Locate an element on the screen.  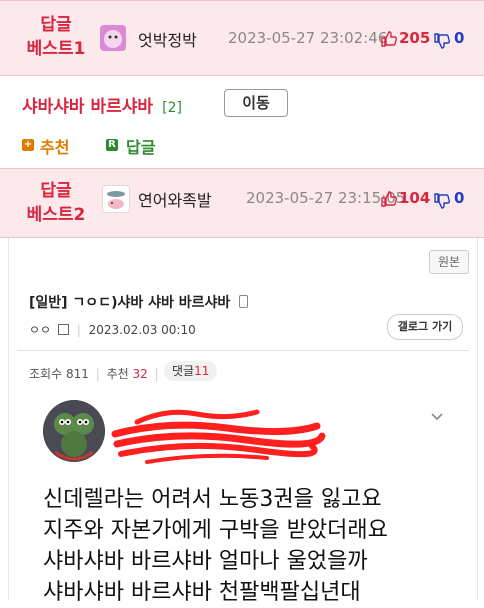
best-reply-1: 답글 베스트1 엇박정박 2023-05-27 23:02:46 205 0 is located at coordinates (242, 38).